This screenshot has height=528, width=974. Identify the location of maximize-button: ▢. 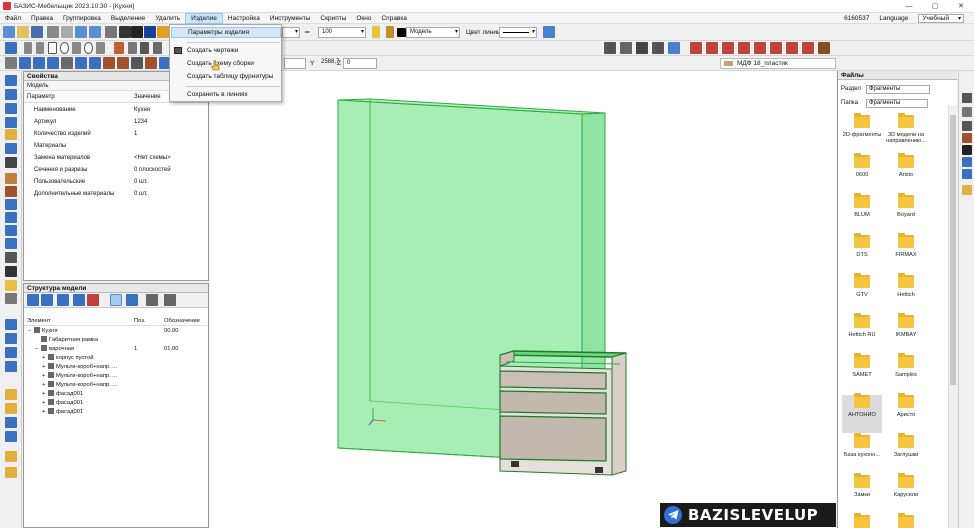
(935, 6).